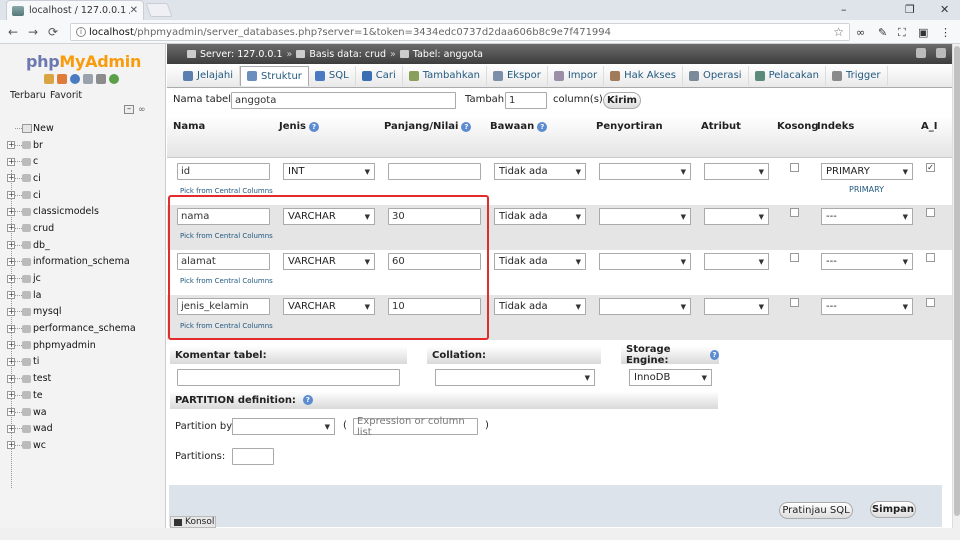  What do you see at coordinates (53, 32) in the screenshot?
I see `reload-icon: ⟳` at bounding box center [53, 32].